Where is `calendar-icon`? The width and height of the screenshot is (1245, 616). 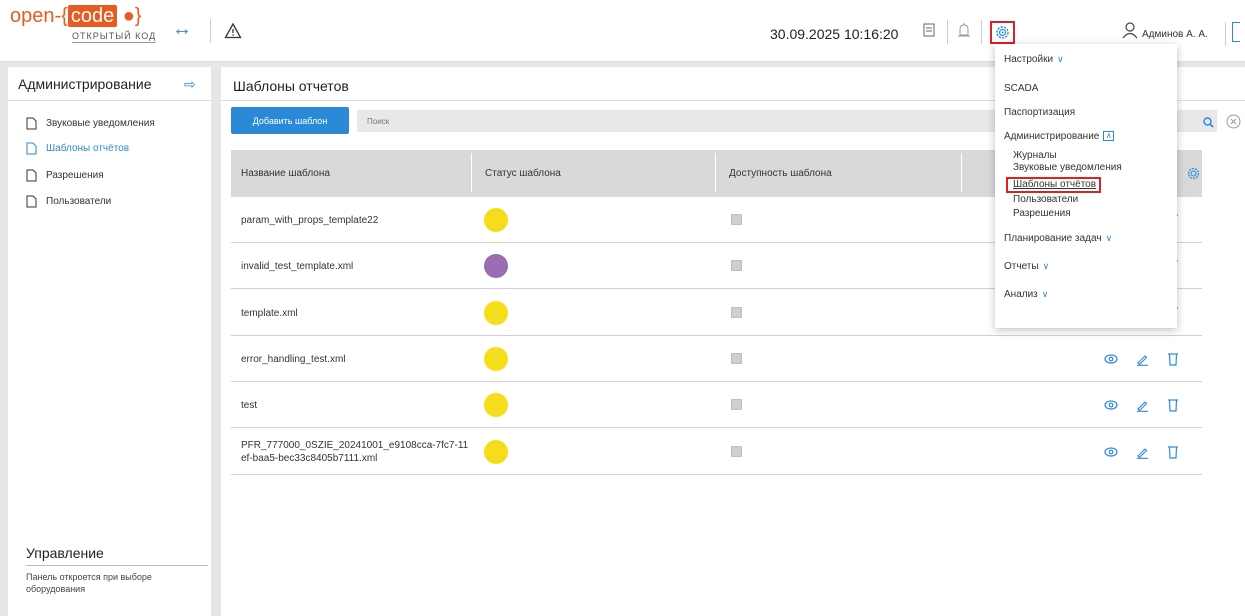 calendar-icon is located at coordinates (929, 30).